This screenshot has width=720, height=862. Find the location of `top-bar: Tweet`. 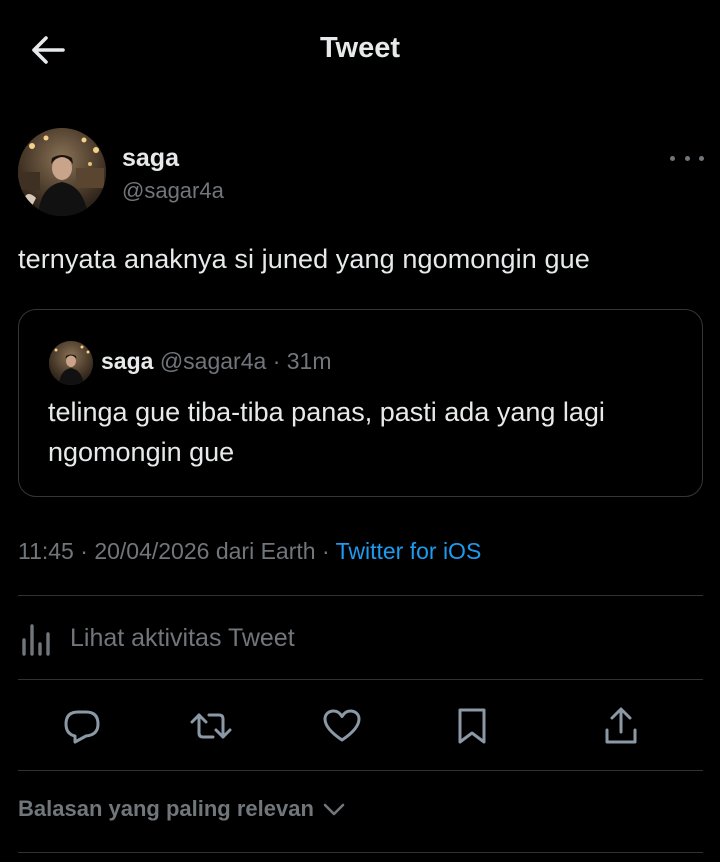

top-bar: Tweet is located at coordinates (360, 50).